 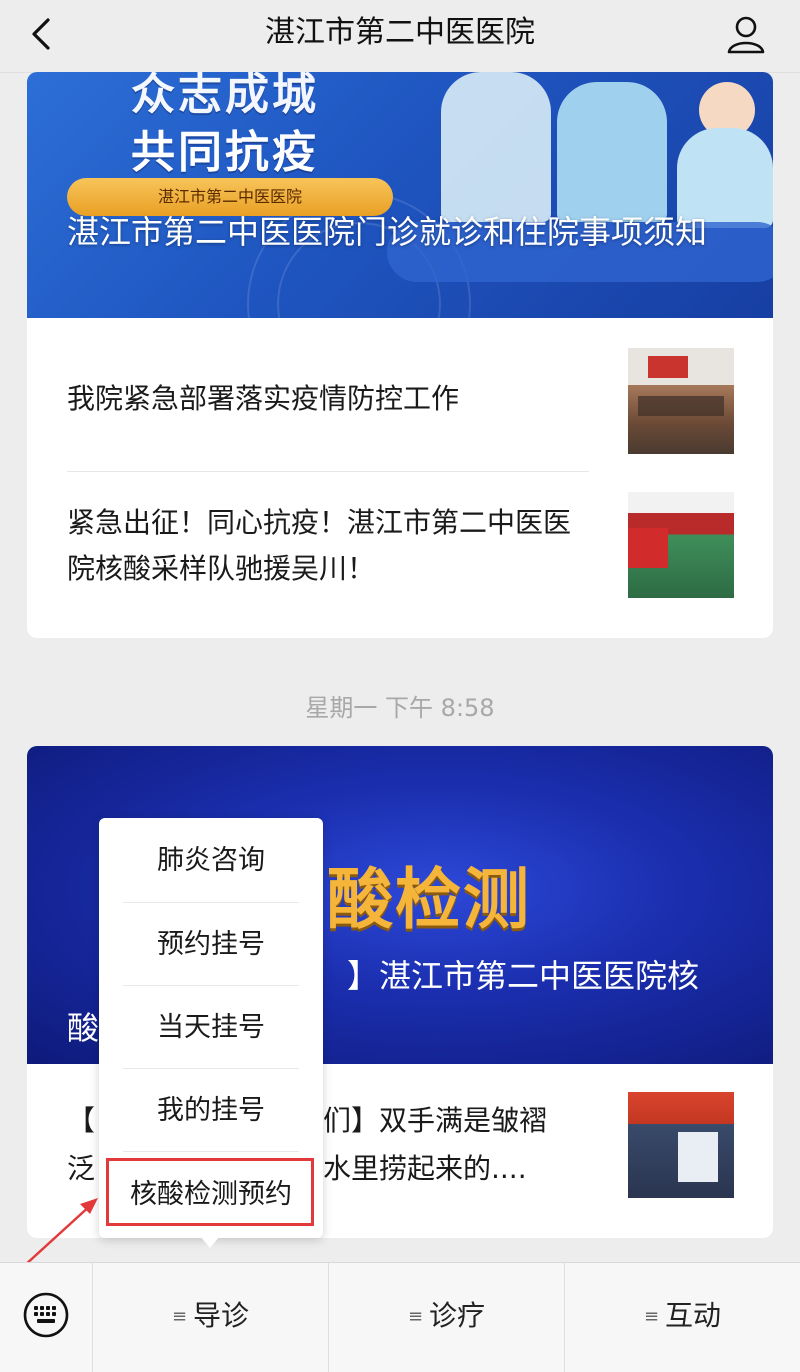 I want to click on page-title: 湛江市第二中医医院, so click(x=400, y=32).